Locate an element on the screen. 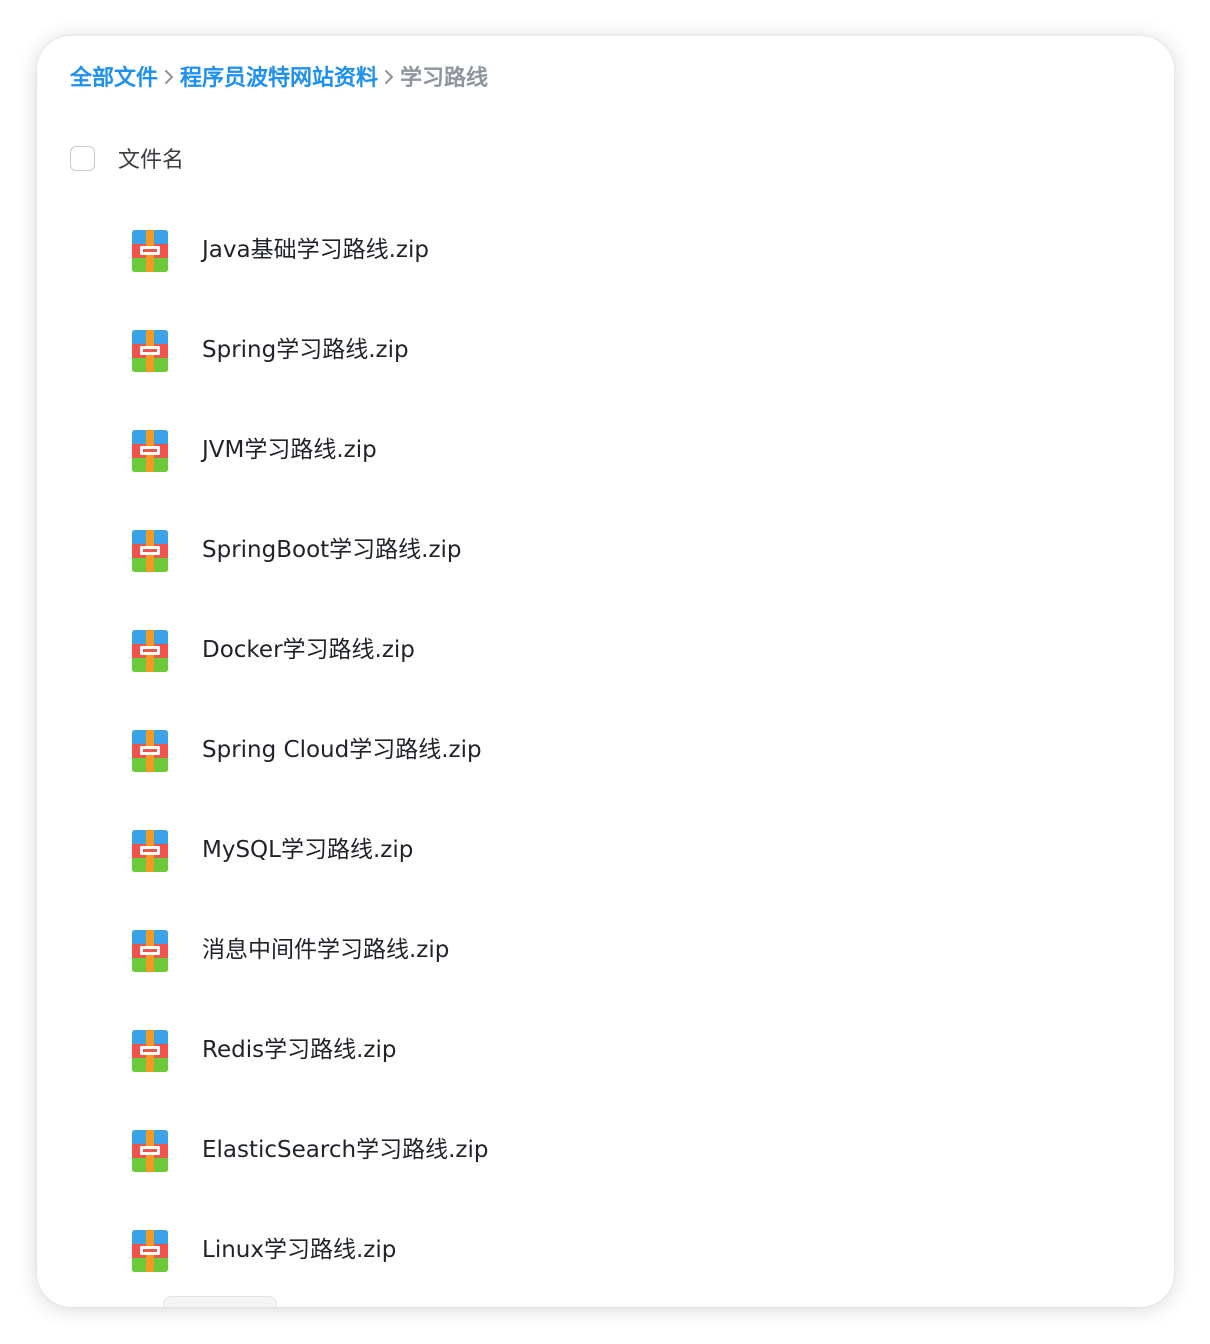 Image resolution: width=1210 pixels, height=1344 pixels. file-row: Java基础学习路线.zip is located at coordinates (605, 250).